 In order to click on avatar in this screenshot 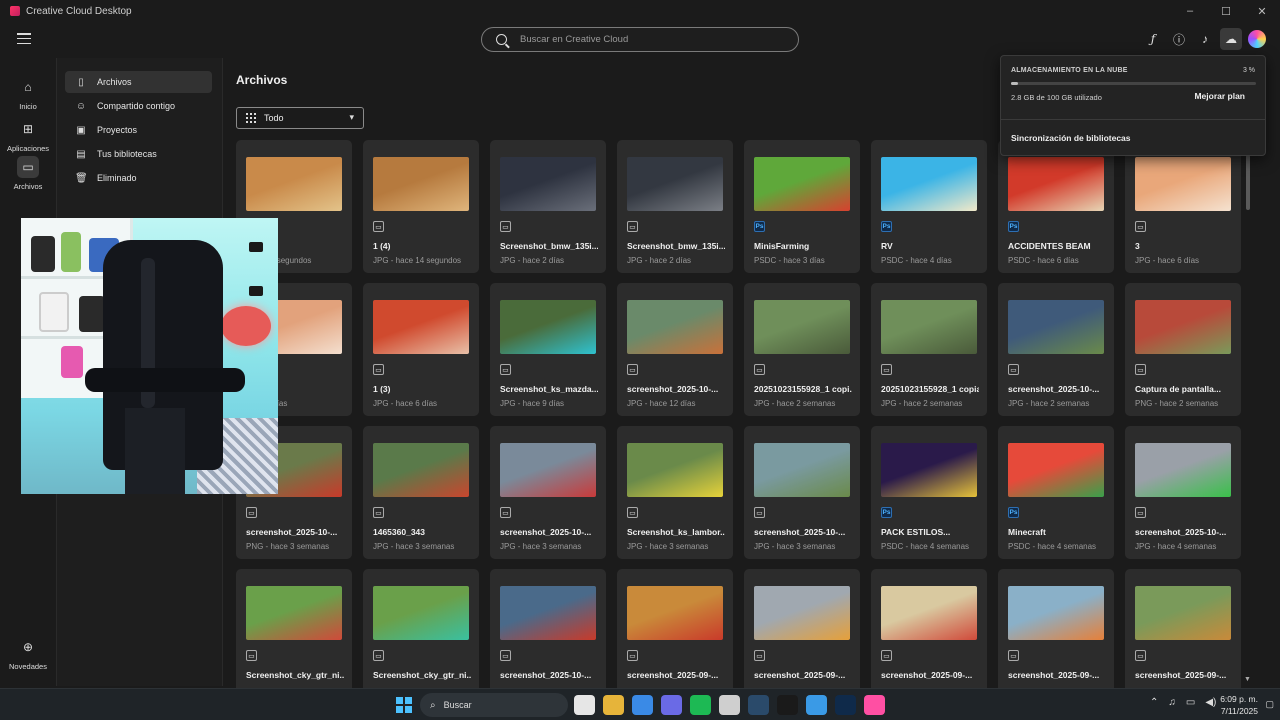, I will do `click(1257, 39)`.